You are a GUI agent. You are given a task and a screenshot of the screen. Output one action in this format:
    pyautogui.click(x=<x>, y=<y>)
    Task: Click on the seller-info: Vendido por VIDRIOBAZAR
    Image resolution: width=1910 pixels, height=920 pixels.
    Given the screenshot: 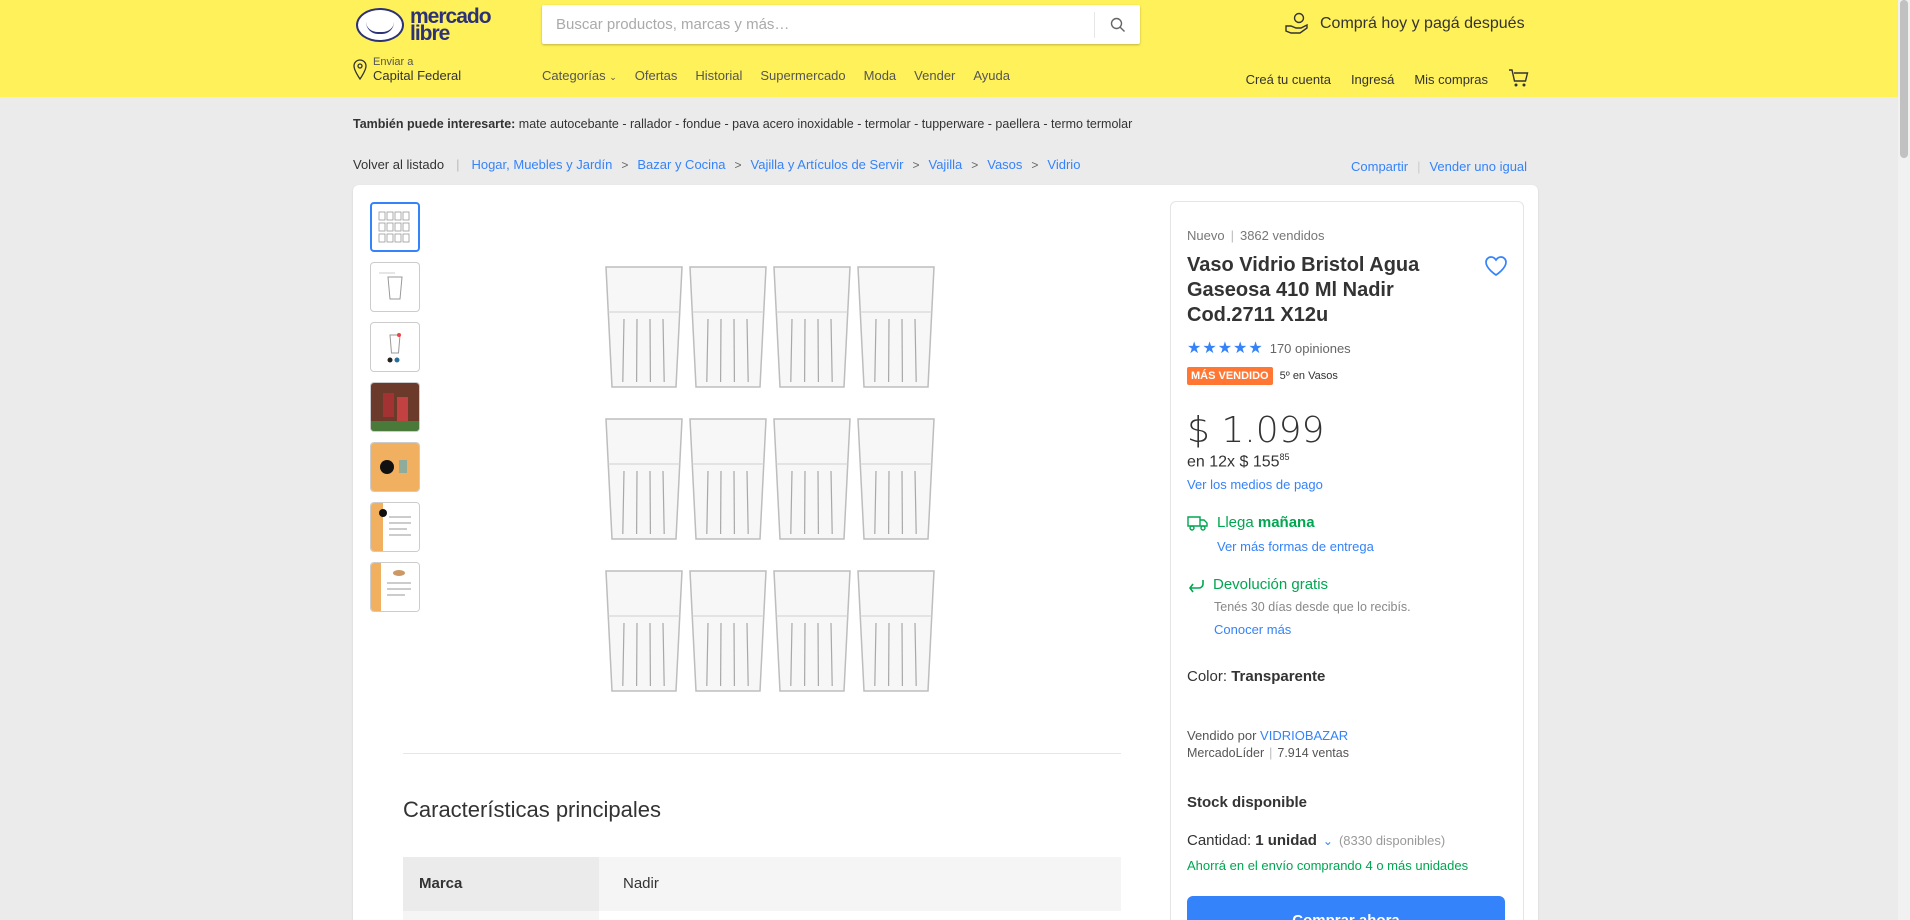 What is the action you would take?
    pyautogui.click(x=1268, y=735)
    